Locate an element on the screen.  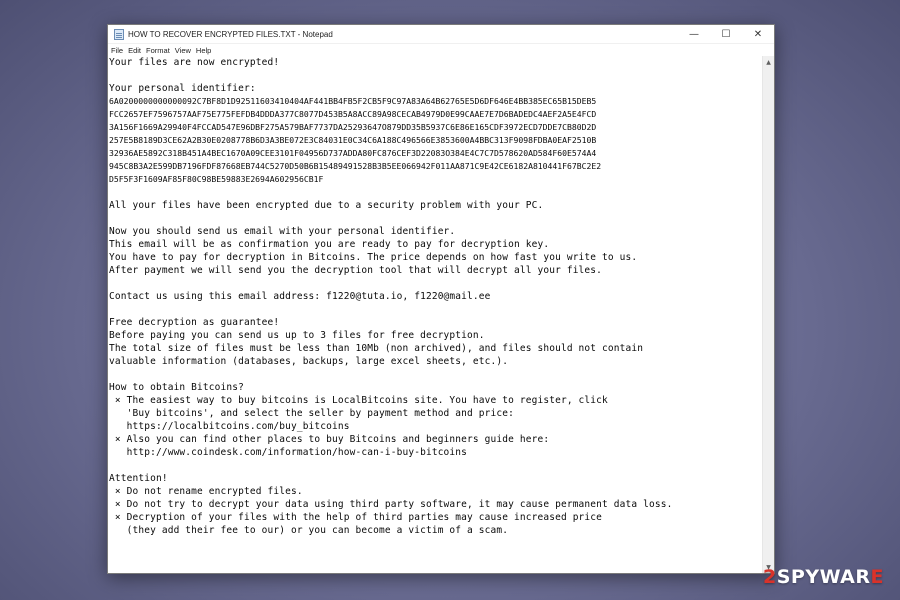
maximize-button: ☐ is located at coordinates (726, 34).